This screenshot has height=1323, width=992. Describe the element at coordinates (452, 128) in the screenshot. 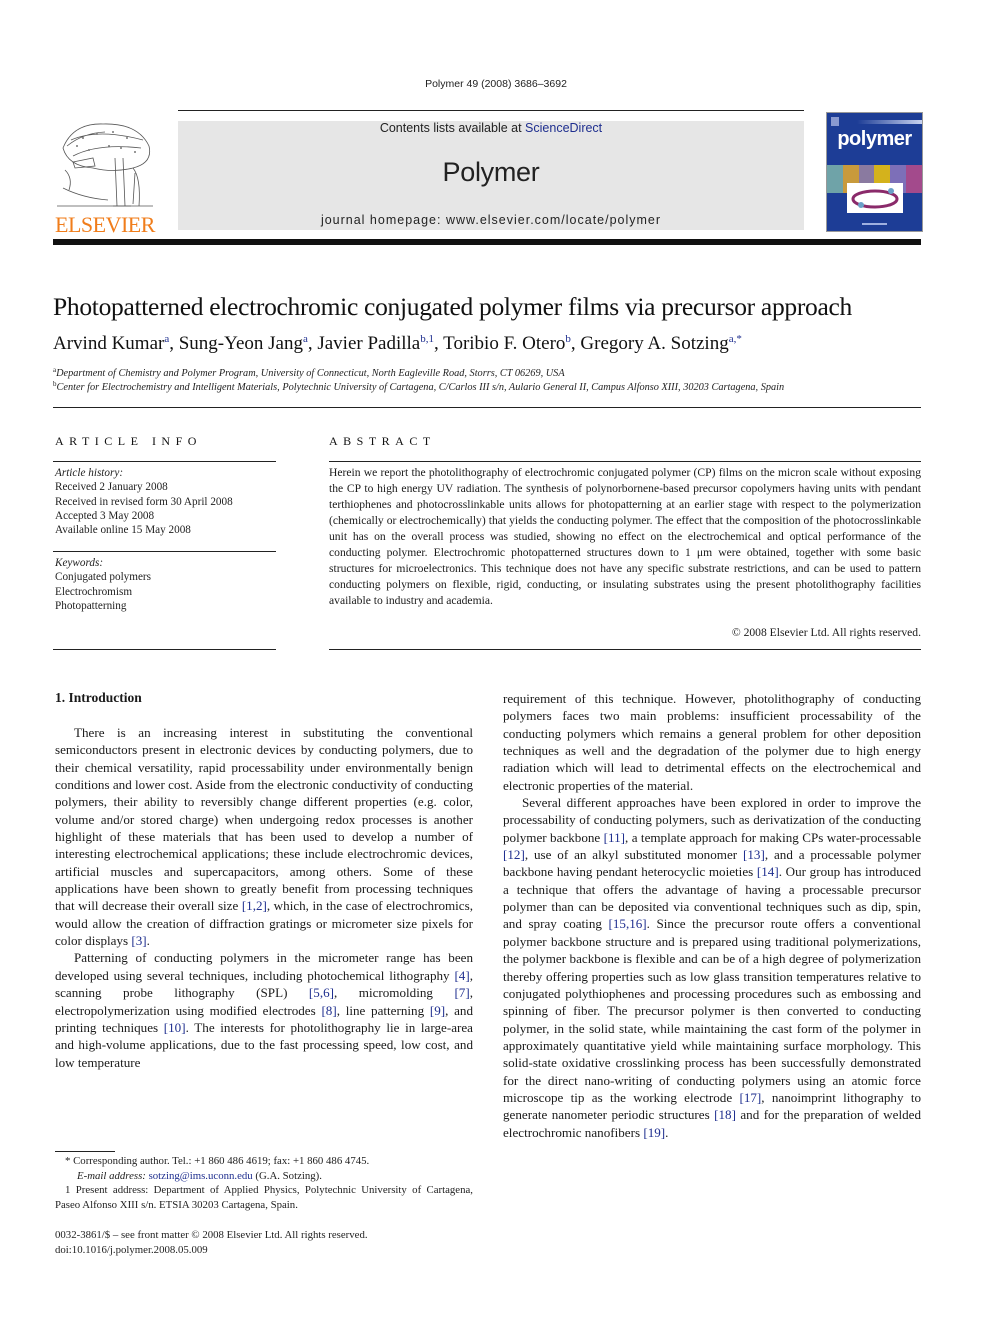

I see `contents-prefix: Contents lists available at` at that location.